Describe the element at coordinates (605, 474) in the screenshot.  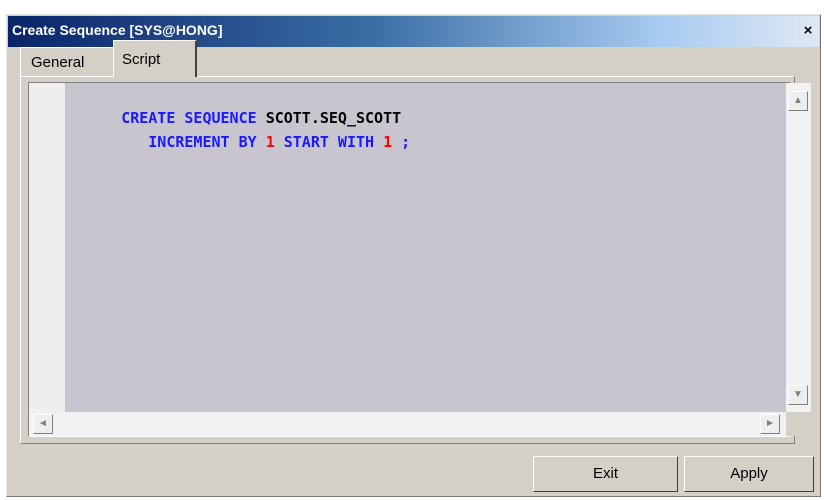
I see `exit-button: Exit` at that location.